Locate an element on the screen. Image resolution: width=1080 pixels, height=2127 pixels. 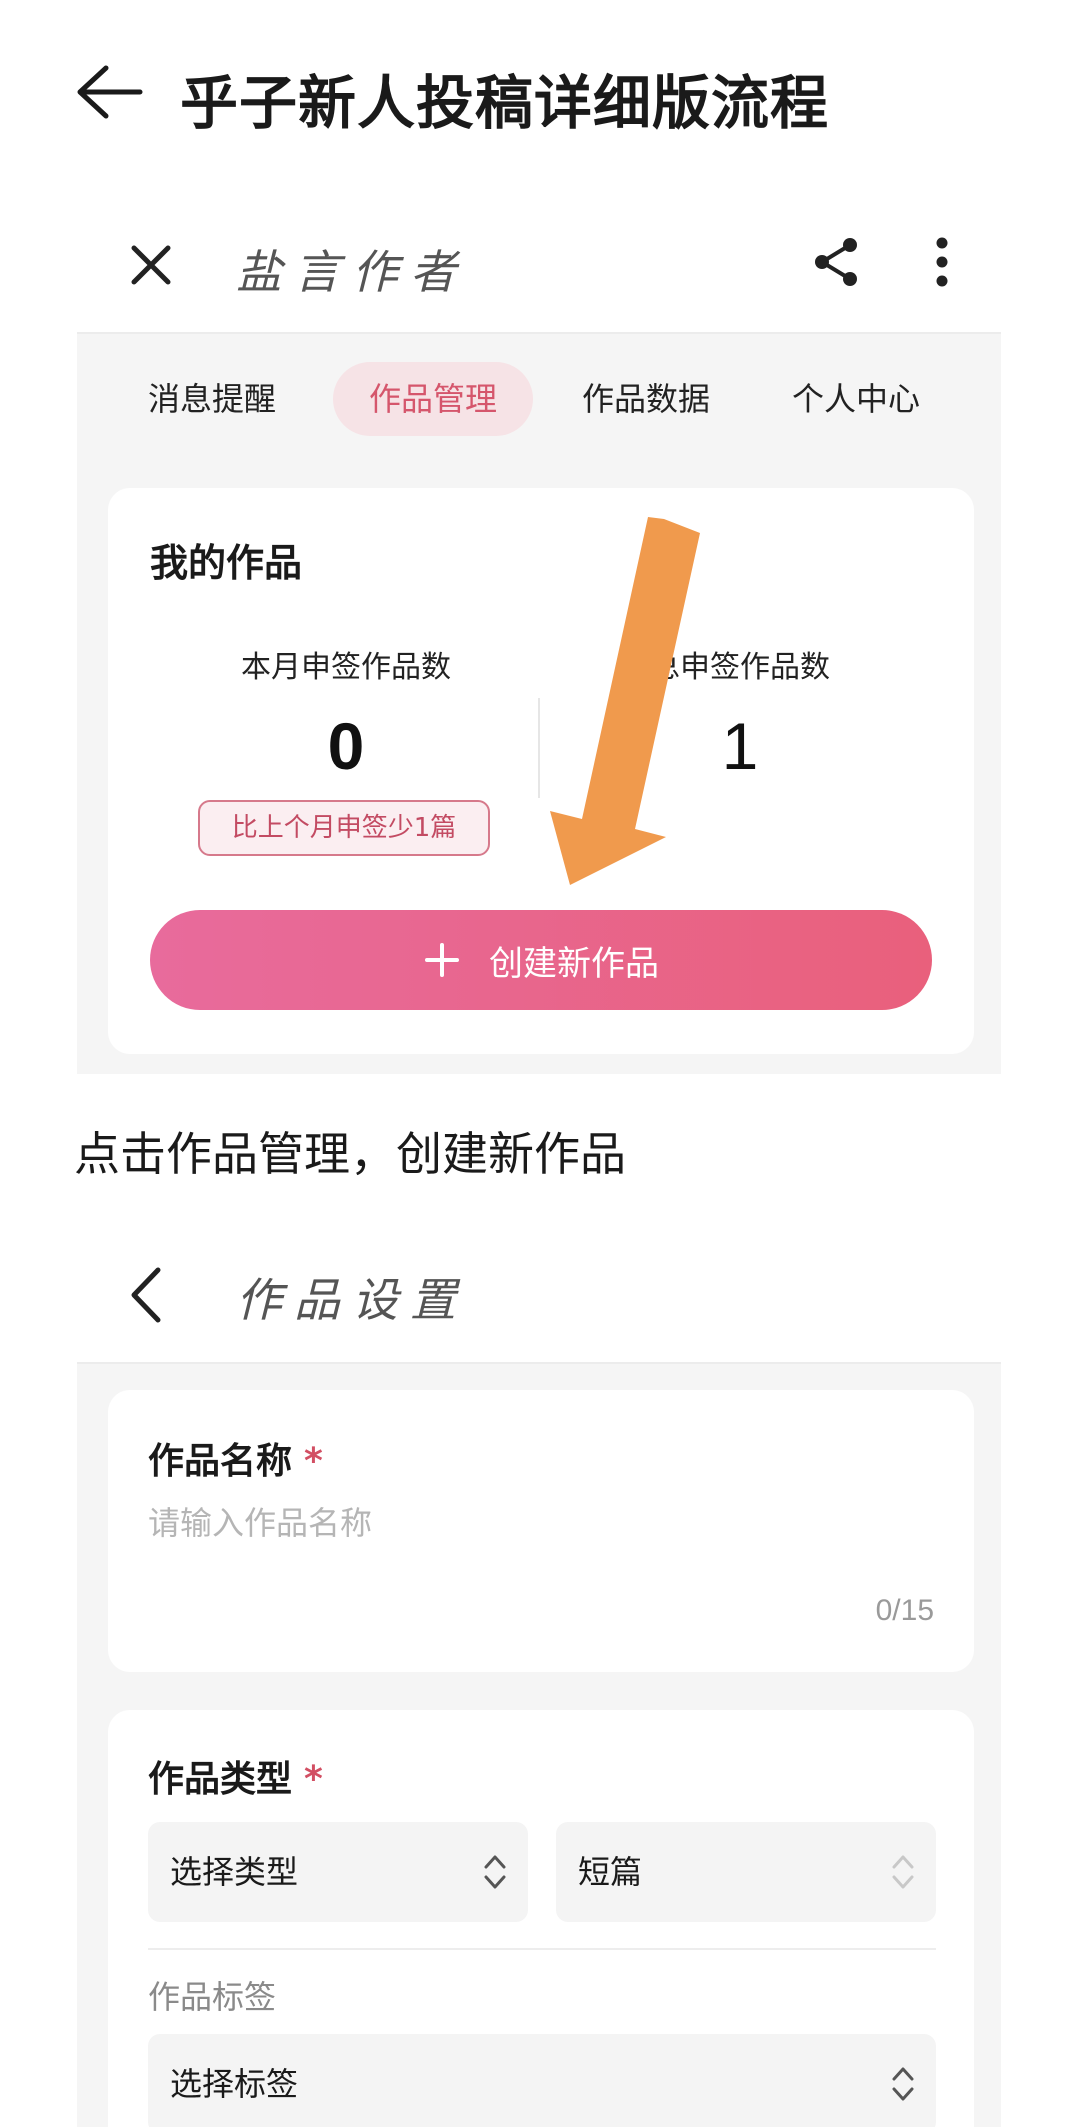
app-bar-title: 盐言作者 is located at coordinates (352, 272).